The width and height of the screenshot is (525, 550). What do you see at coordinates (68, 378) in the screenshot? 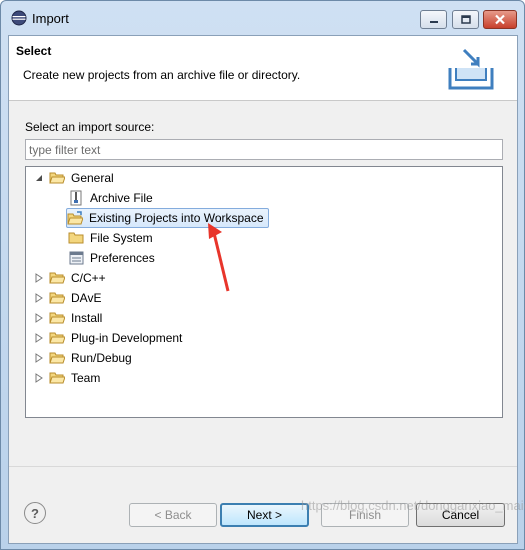
I see `tree-item-team: Team` at bounding box center [68, 378].